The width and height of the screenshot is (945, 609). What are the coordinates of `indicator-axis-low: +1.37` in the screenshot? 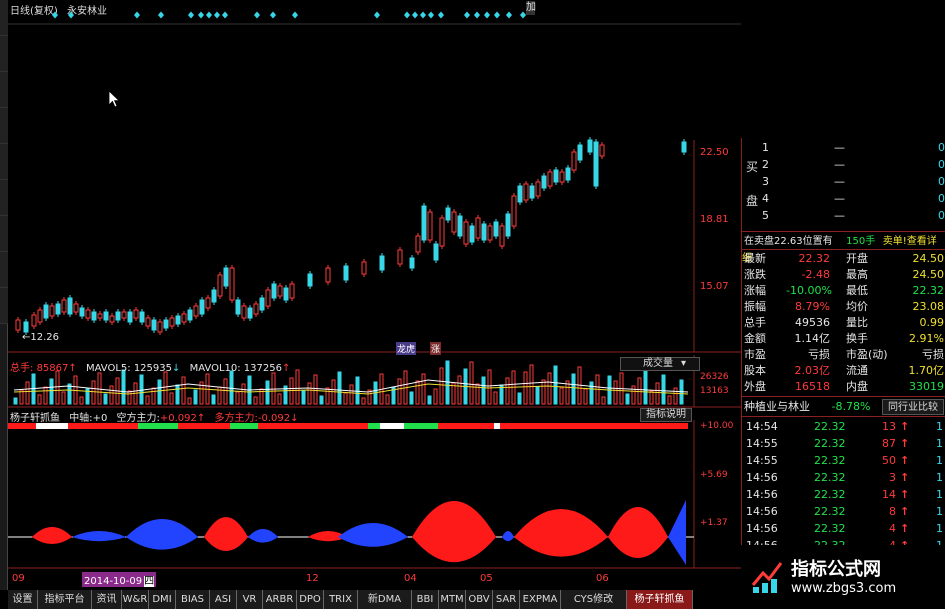 It's located at (714, 523).